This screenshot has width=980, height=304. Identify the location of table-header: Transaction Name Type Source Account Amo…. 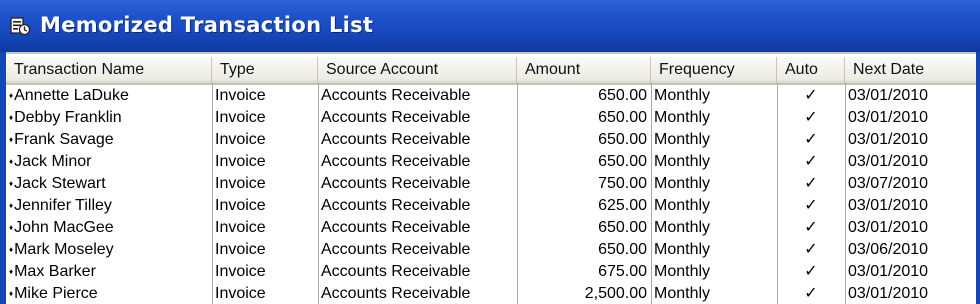
(491, 71).